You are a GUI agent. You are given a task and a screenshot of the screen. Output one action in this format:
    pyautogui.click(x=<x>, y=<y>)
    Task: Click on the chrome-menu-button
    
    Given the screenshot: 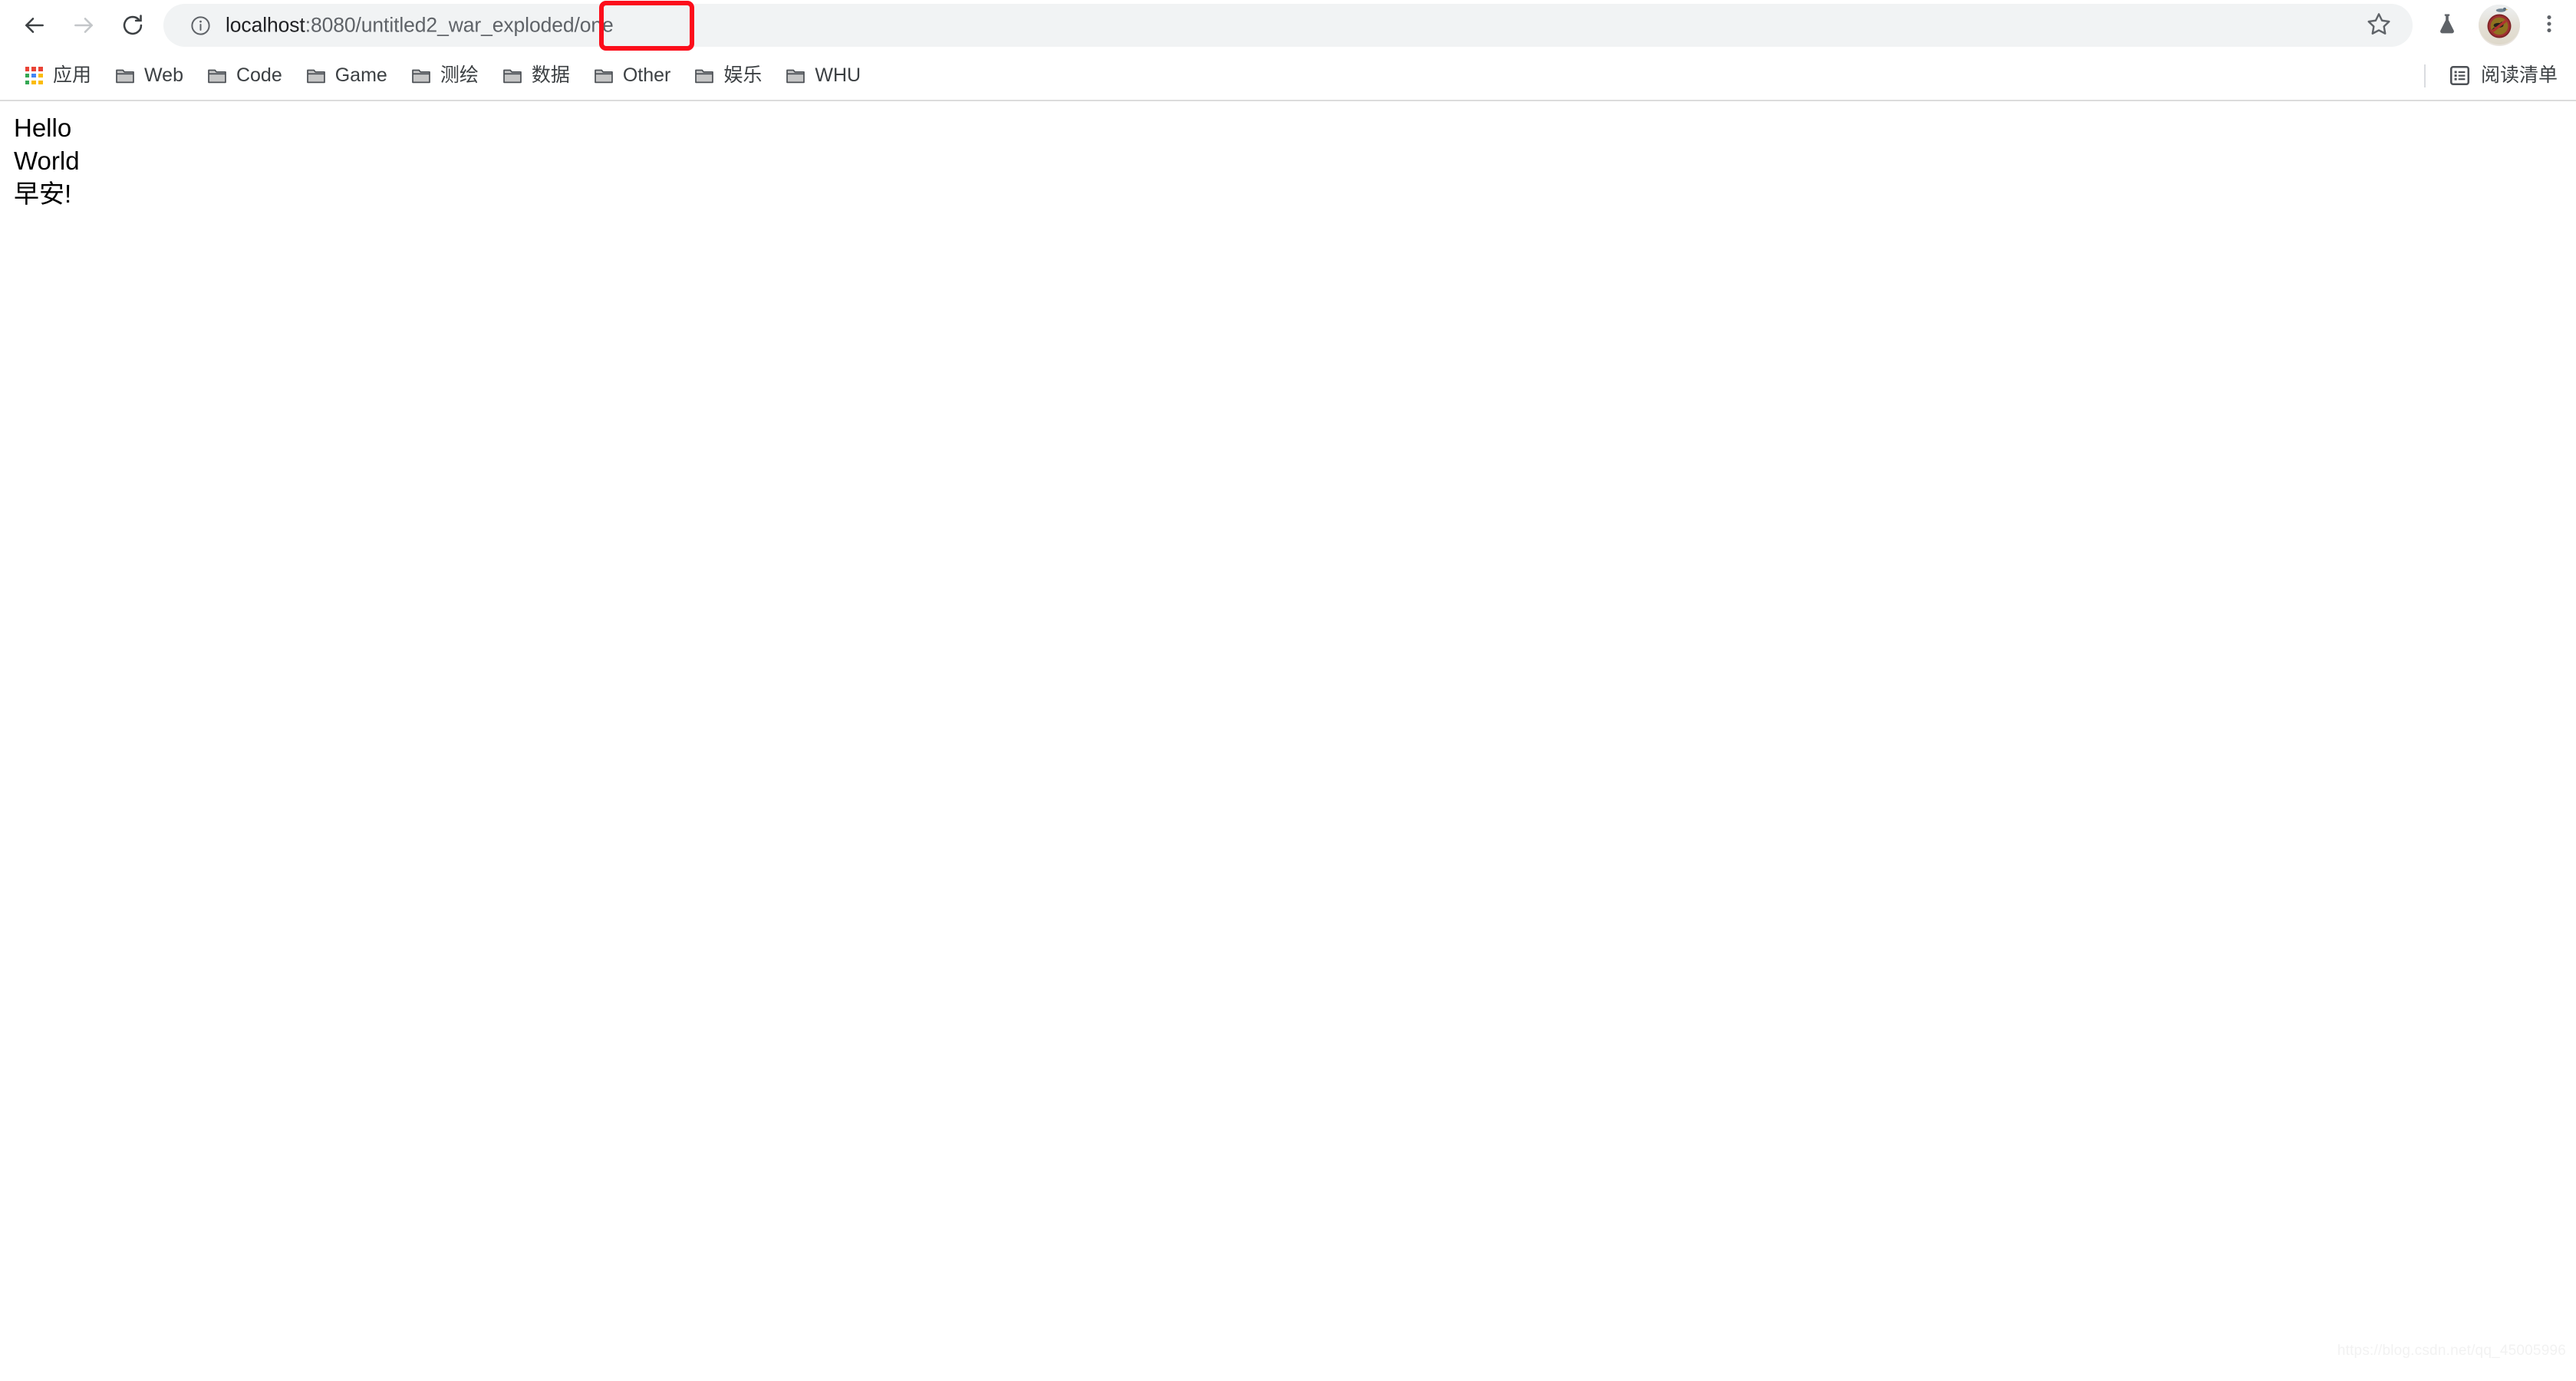 What is the action you would take?
    pyautogui.click(x=2549, y=25)
    